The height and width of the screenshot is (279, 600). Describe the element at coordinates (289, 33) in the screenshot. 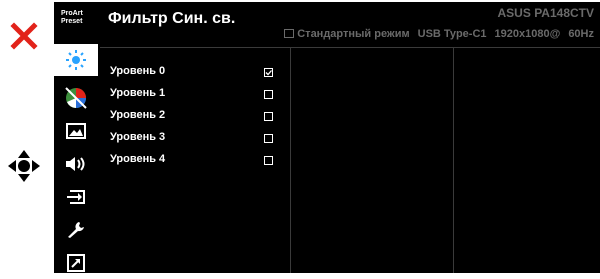

I see `mode-icon` at that location.